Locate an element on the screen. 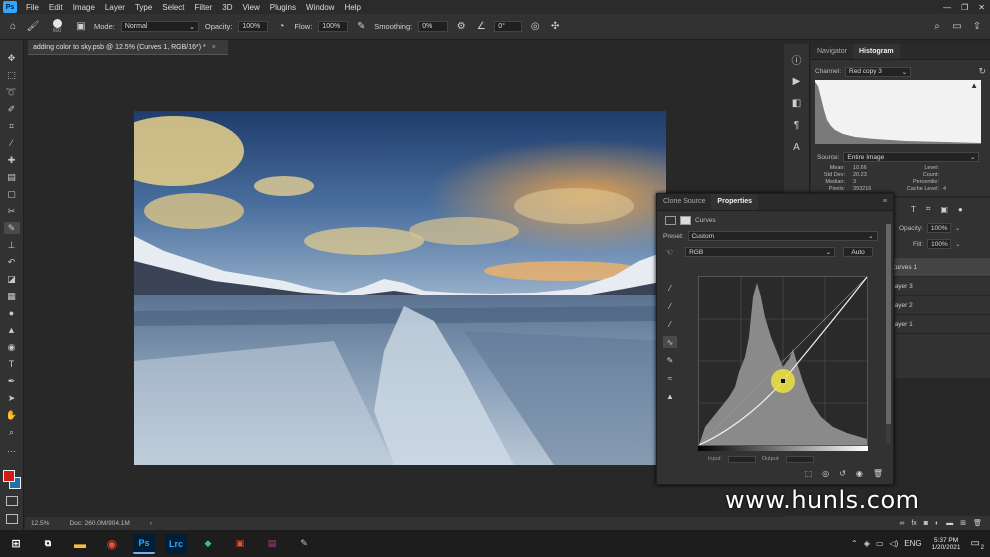  brush-settings-icon: ▣ is located at coordinates (81, 27).